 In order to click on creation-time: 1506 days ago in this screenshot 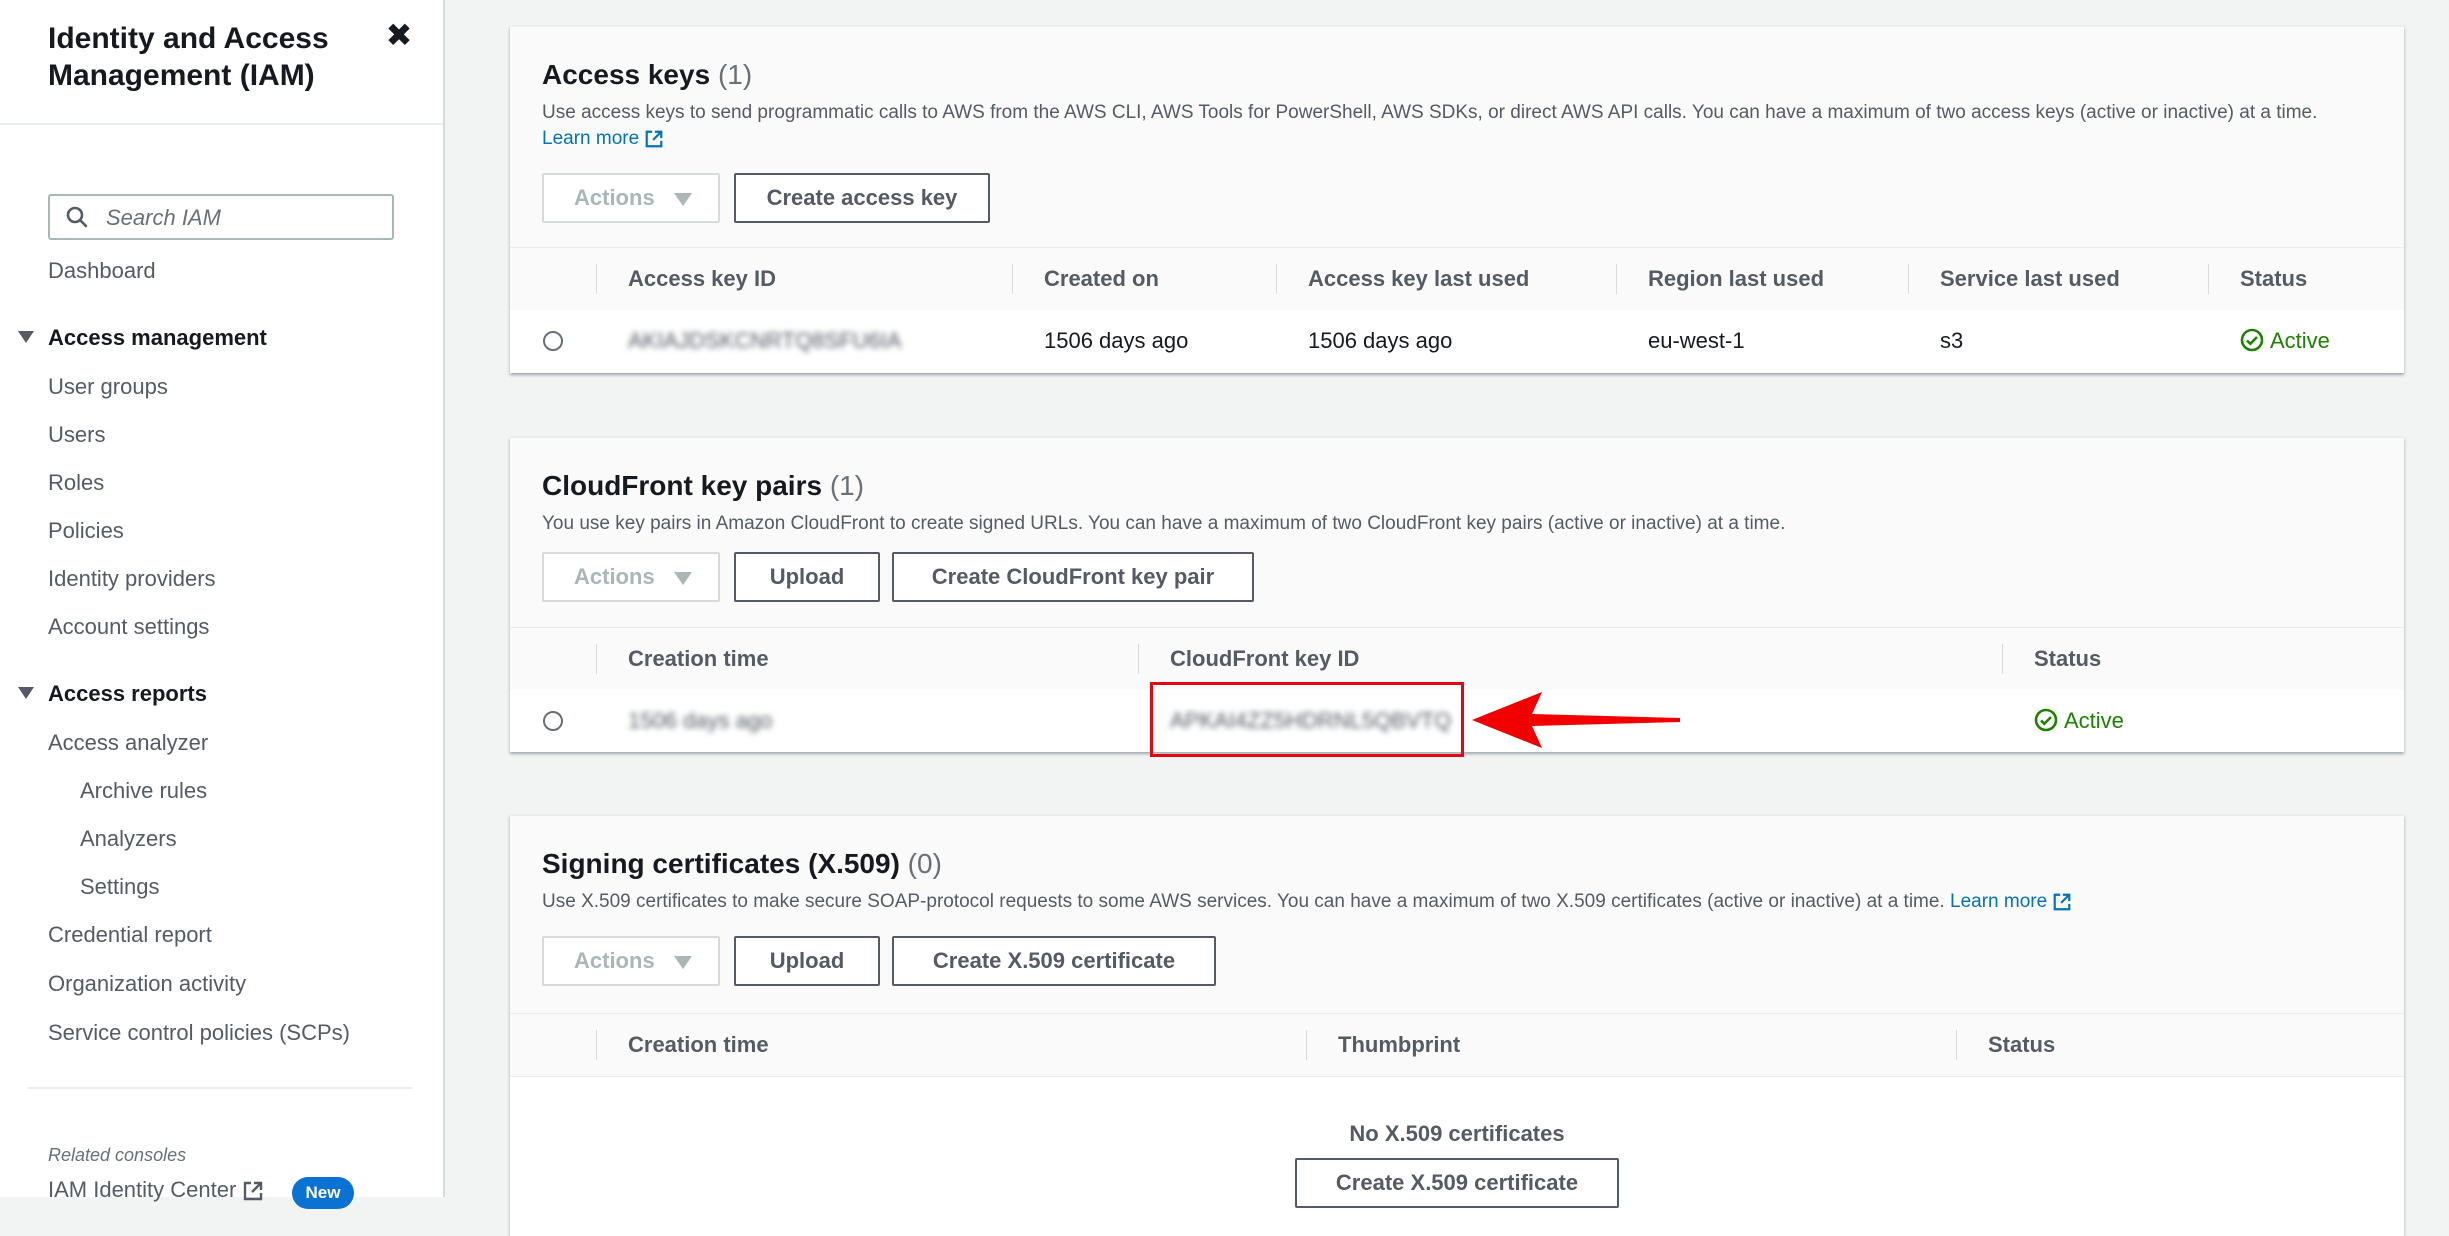, I will do `click(700, 720)`.